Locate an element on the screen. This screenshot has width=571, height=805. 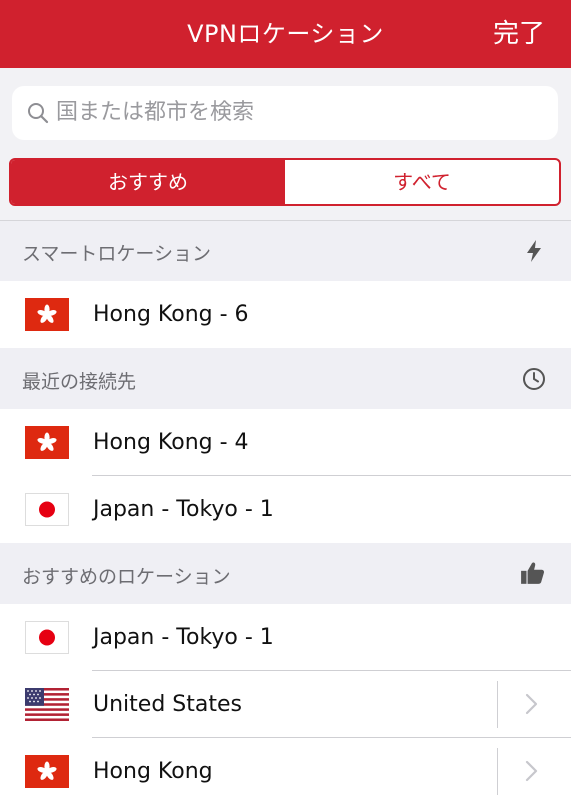
location-label: United States is located at coordinates (167, 704).